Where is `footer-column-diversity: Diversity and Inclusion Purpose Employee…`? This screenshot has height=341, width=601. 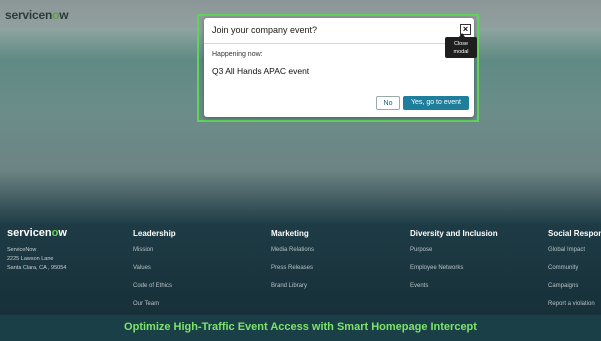
footer-column-diversity: Diversity and Inclusion Purpose Employee… is located at coordinates (454, 265).